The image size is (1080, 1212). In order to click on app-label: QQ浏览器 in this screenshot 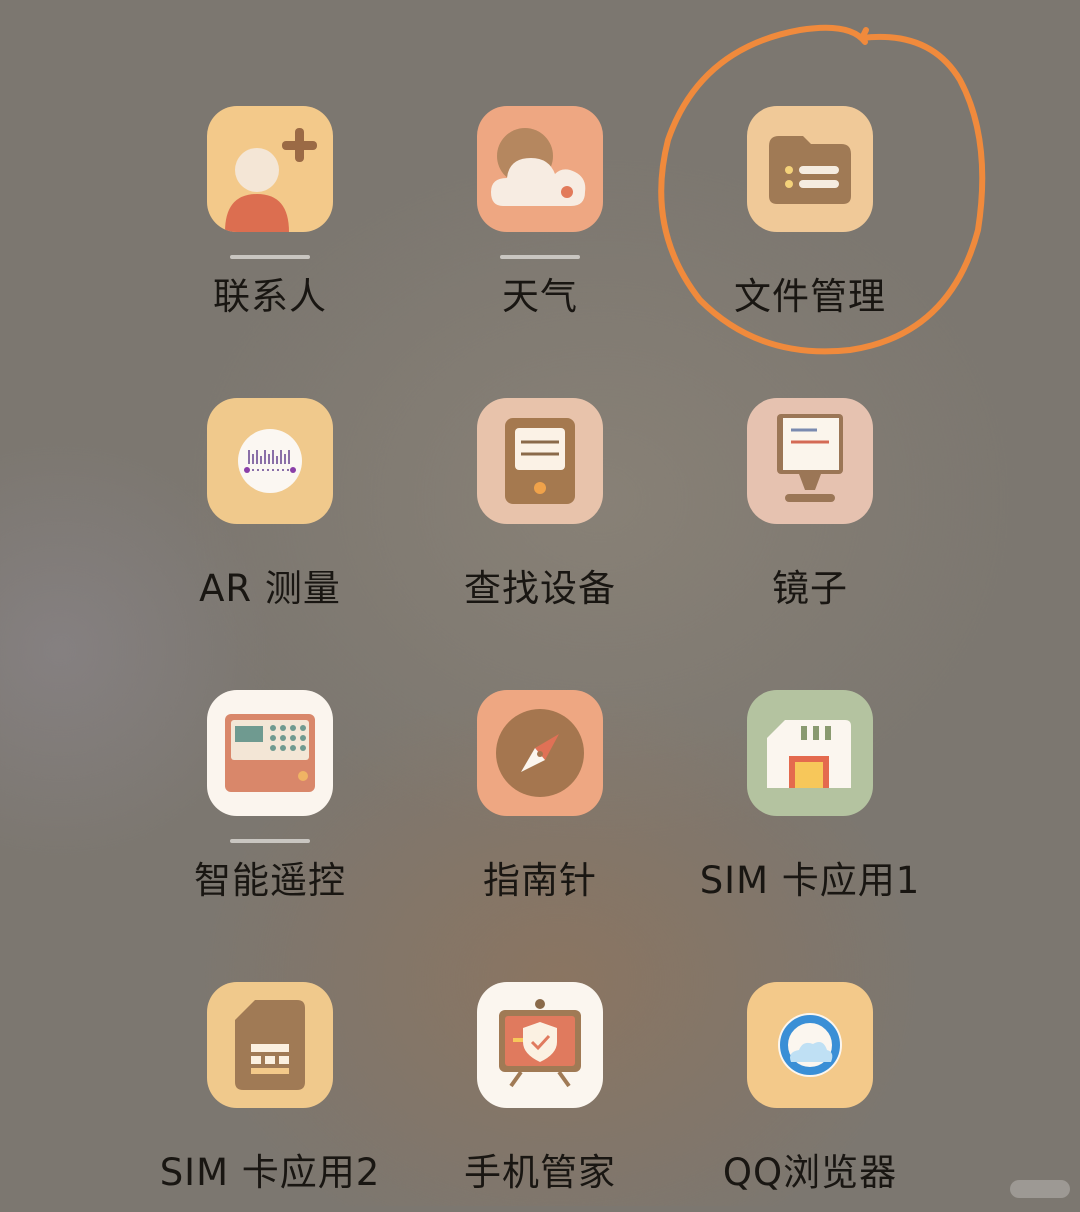, I will do `click(810, 1172)`.